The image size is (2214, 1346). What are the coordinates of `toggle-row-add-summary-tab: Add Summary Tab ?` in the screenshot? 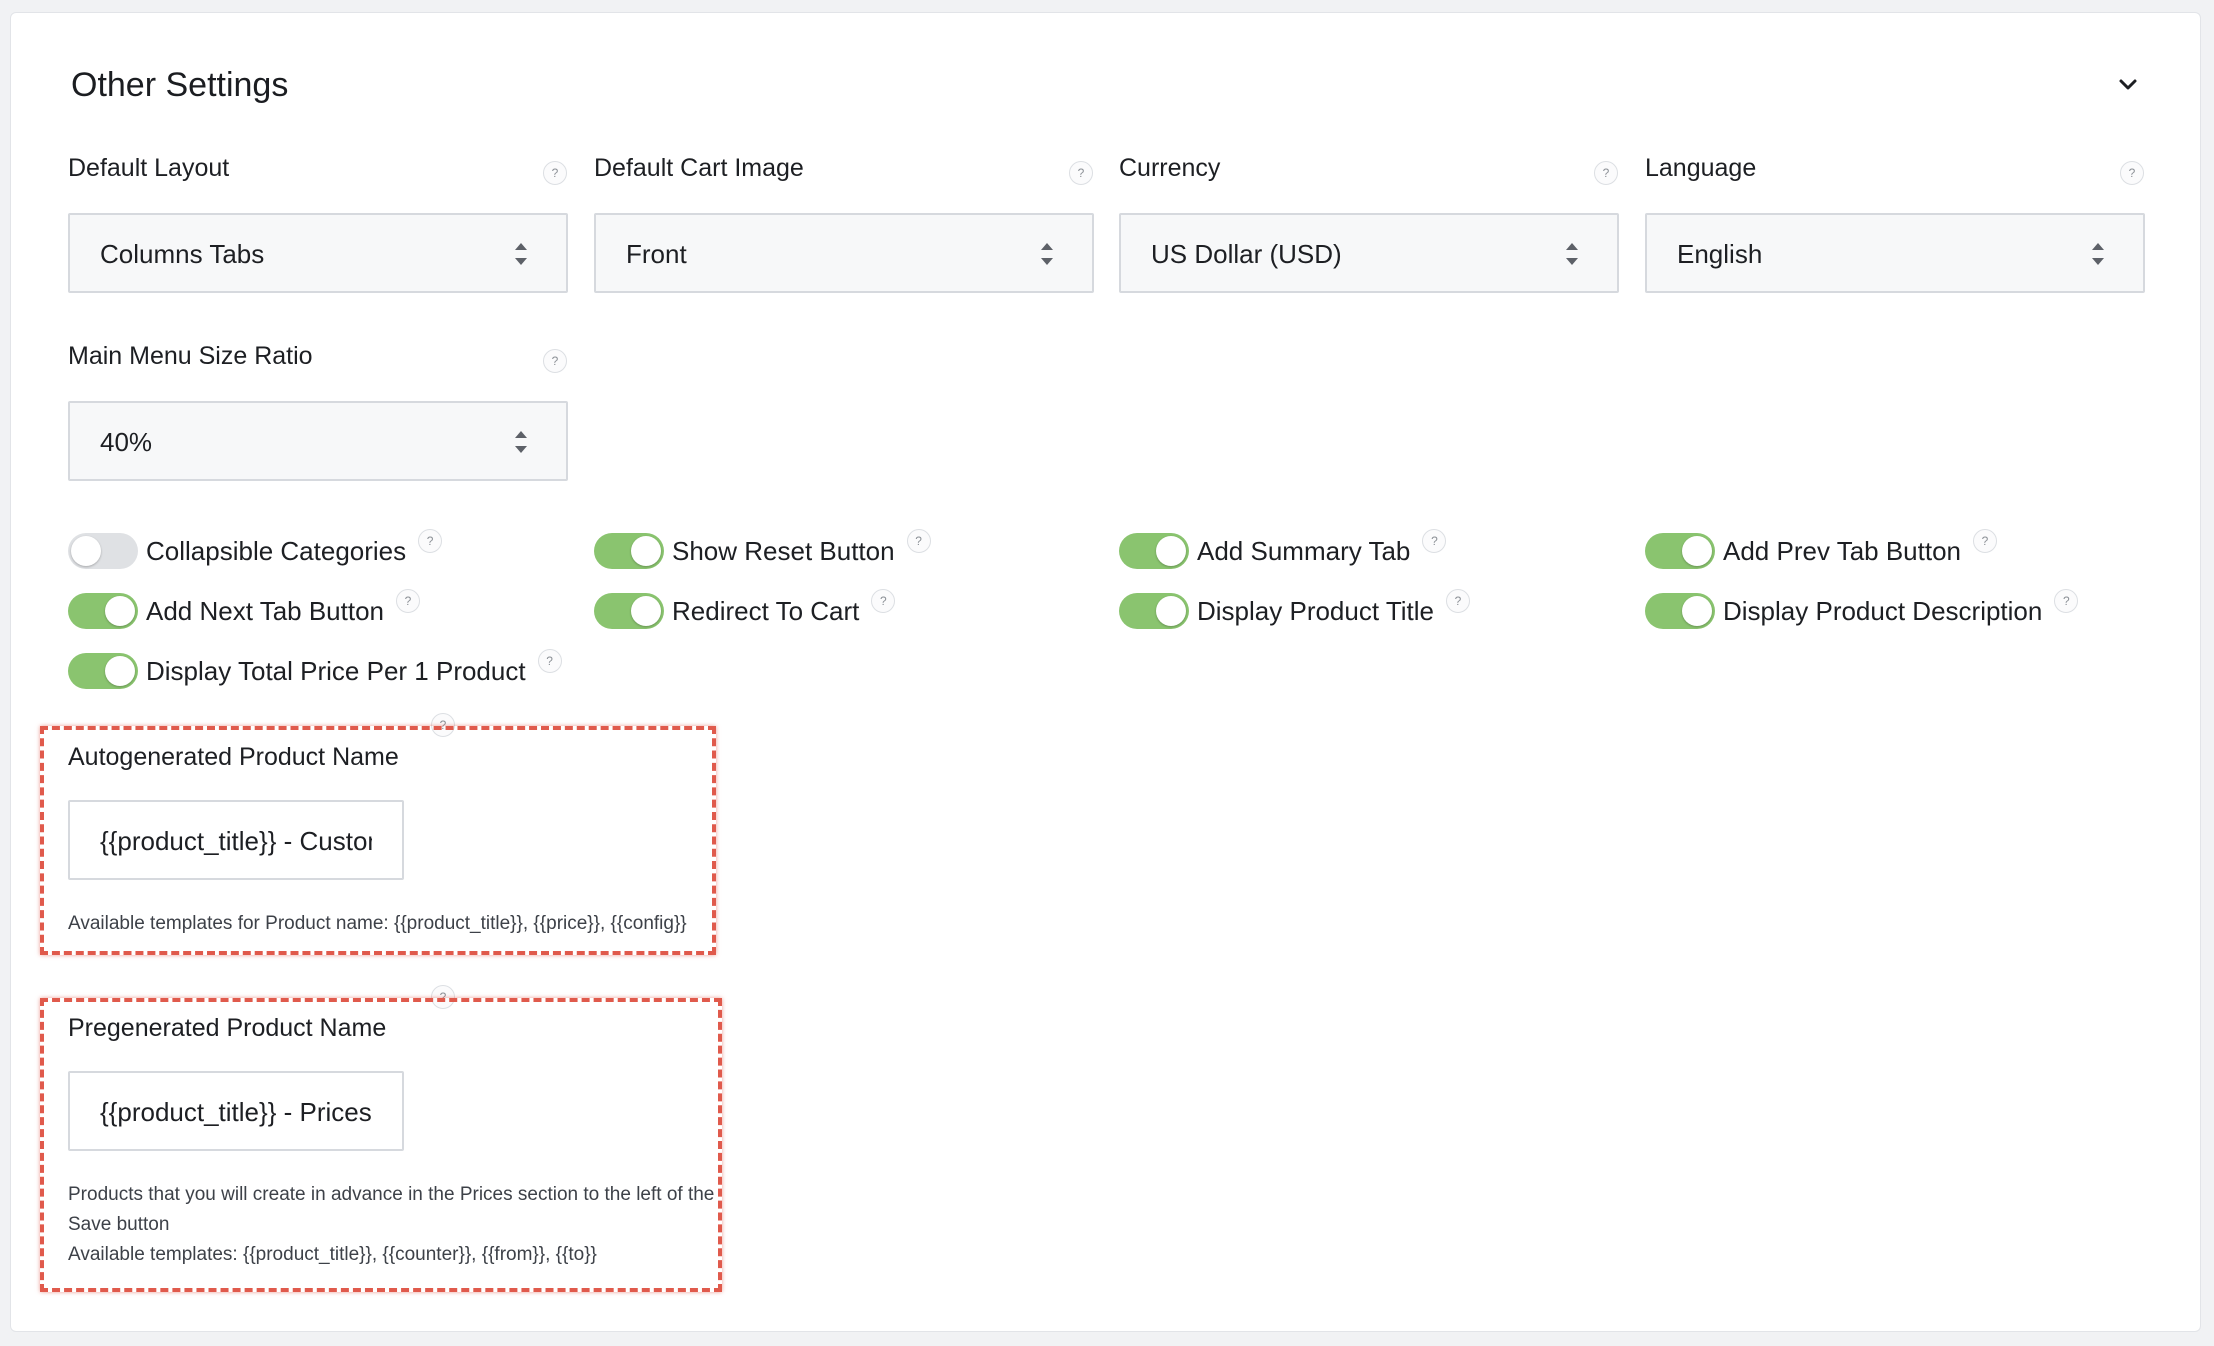 It's located at (1283, 550).